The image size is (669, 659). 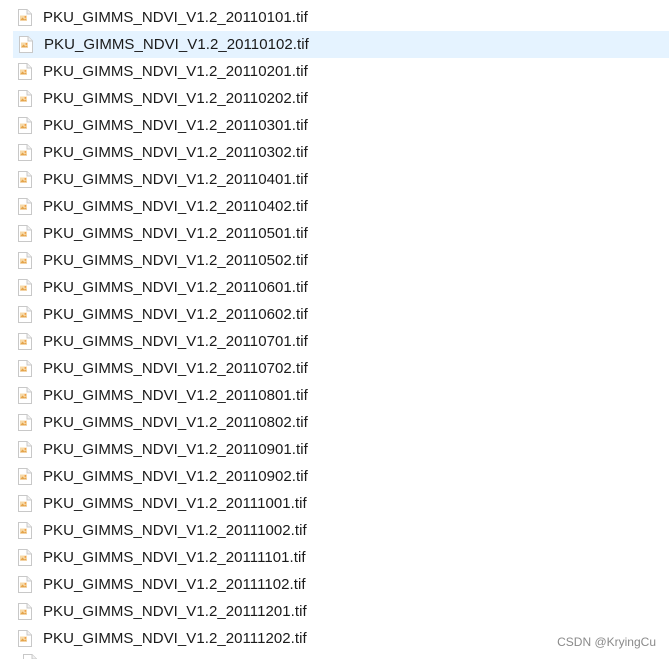 I want to click on file-name: PKU_GIMMS_NDVI_V1.2_20111102.tif, so click(x=174, y=584).